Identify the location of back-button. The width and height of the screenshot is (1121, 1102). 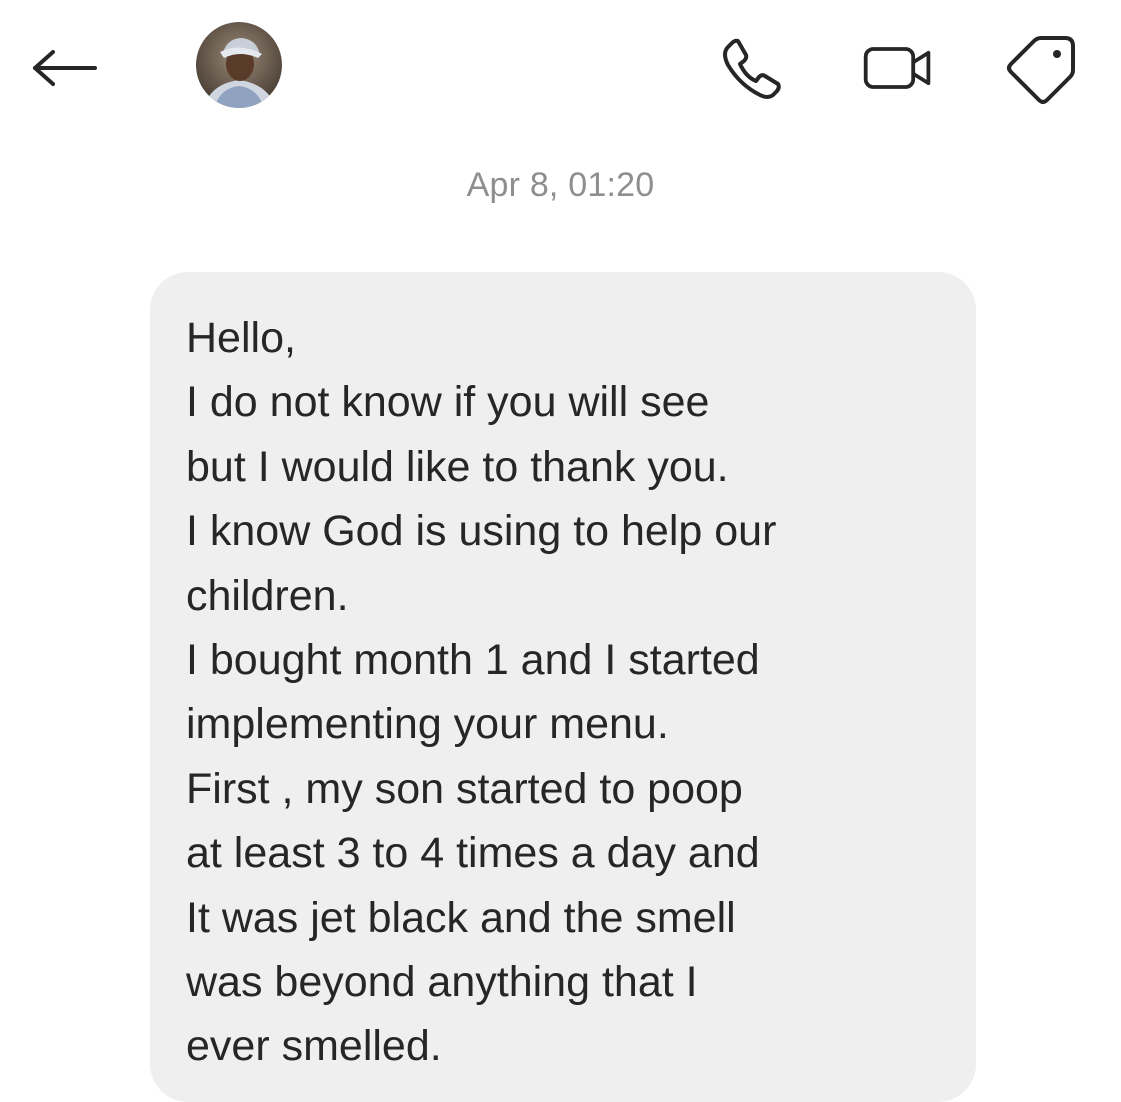
(64, 68).